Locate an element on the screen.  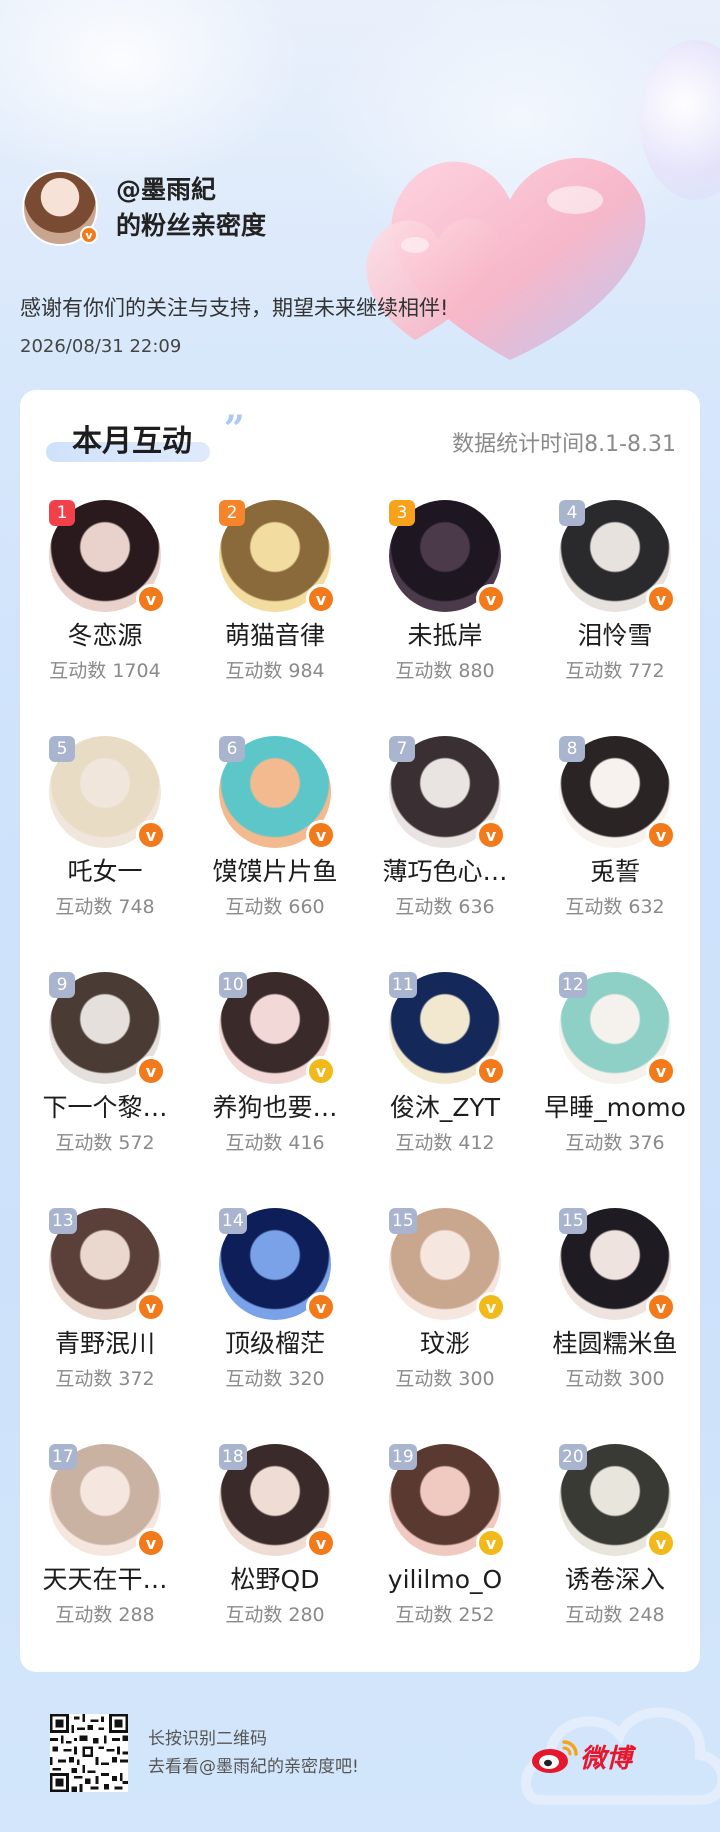
rank-badge: 19 is located at coordinates (403, 1457).